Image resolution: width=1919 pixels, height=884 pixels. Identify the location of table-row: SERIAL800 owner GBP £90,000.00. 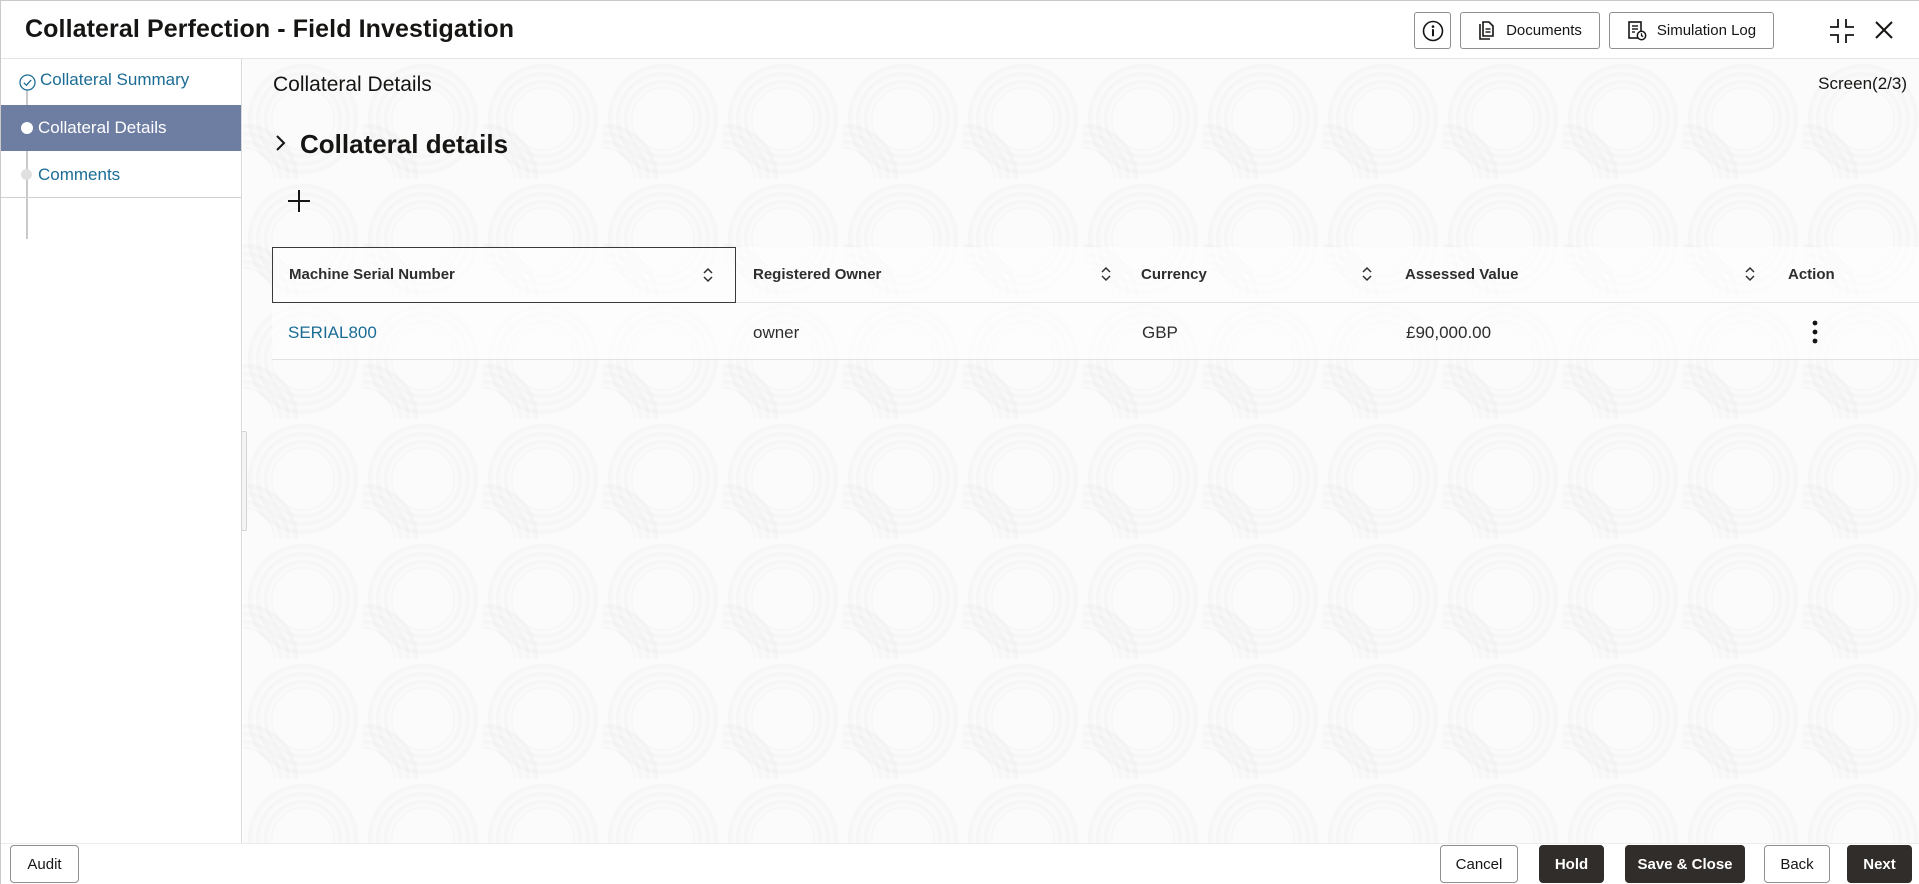
(1095, 331).